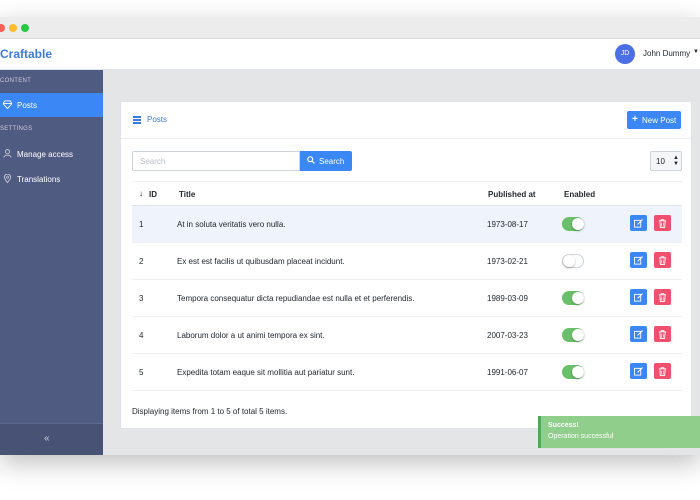 This screenshot has width=700, height=500. Describe the element at coordinates (216, 161) in the screenshot. I see `search-input` at that location.